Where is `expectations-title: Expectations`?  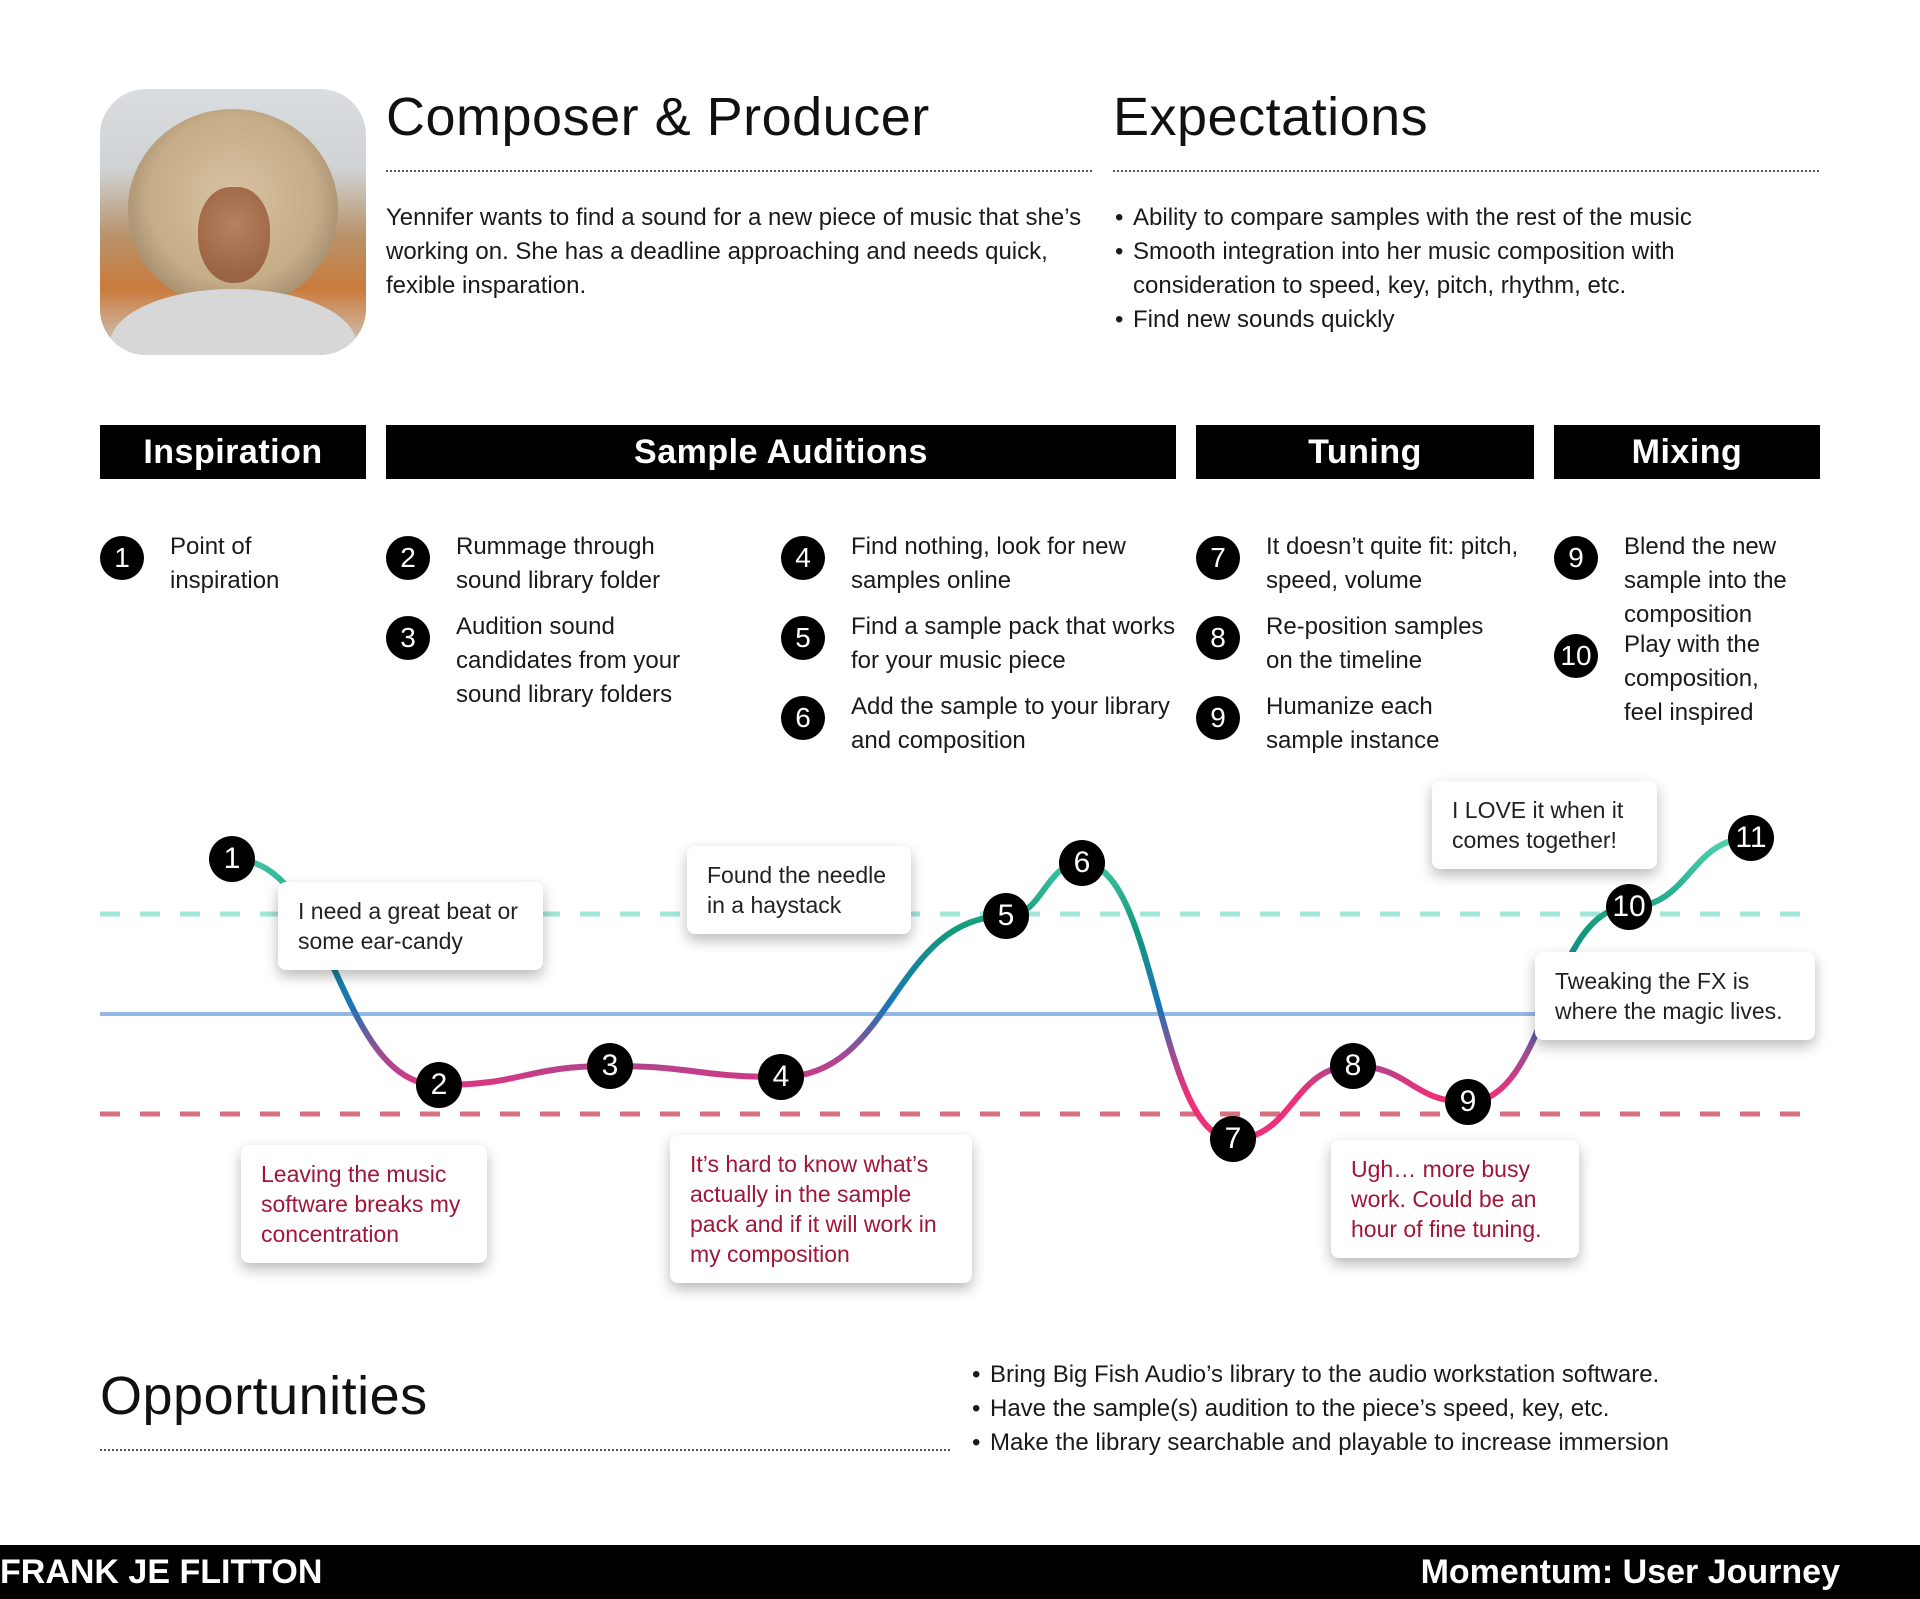
expectations-title: Expectations is located at coordinates (1271, 117).